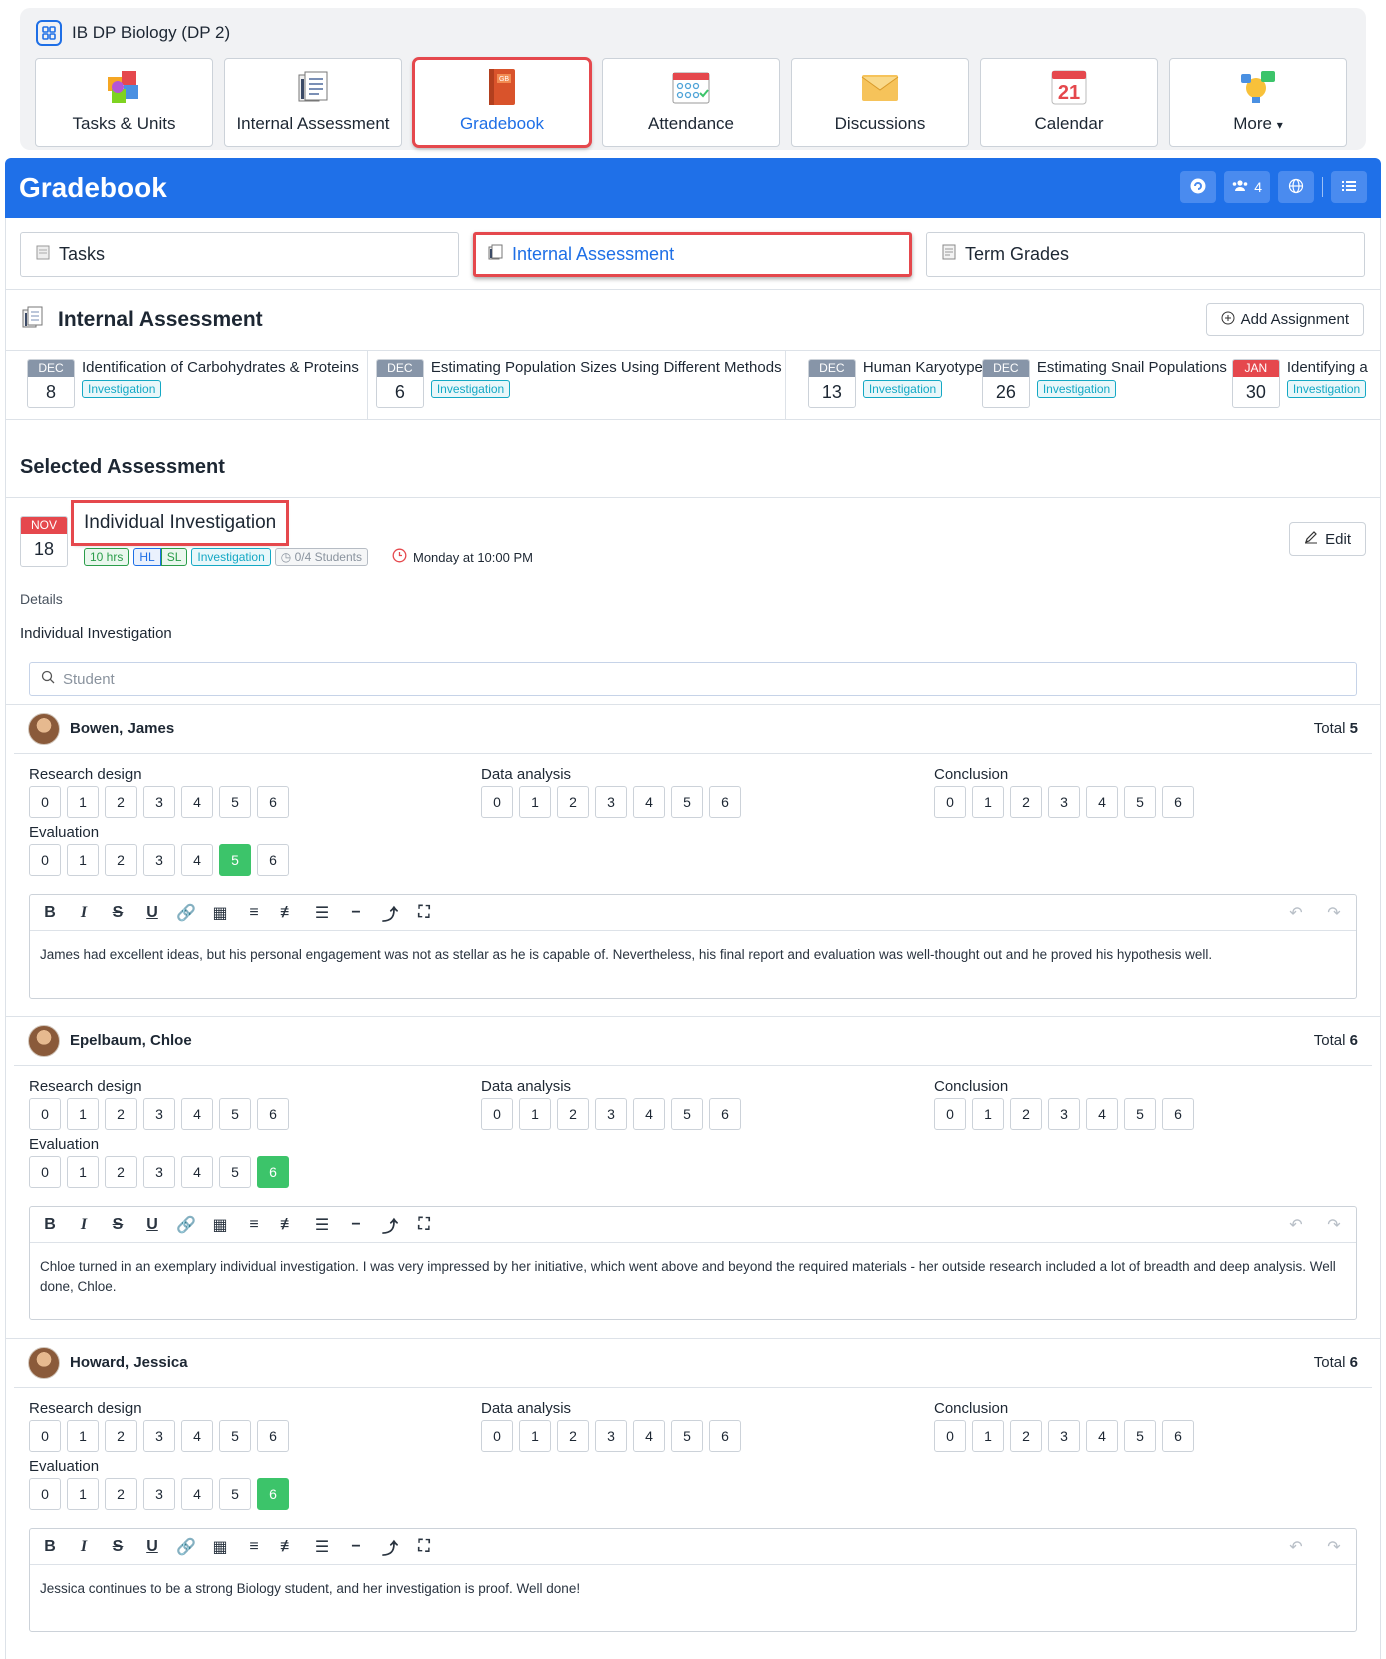 The width and height of the screenshot is (1386, 1659). I want to click on members-button: 4, so click(1247, 187).